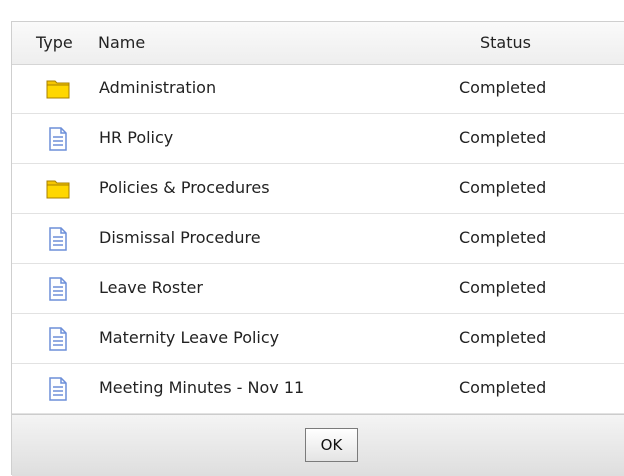  What do you see at coordinates (184, 187) in the screenshot?
I see `row-name: Policies & Procedures` at bounding box center [184, 187].